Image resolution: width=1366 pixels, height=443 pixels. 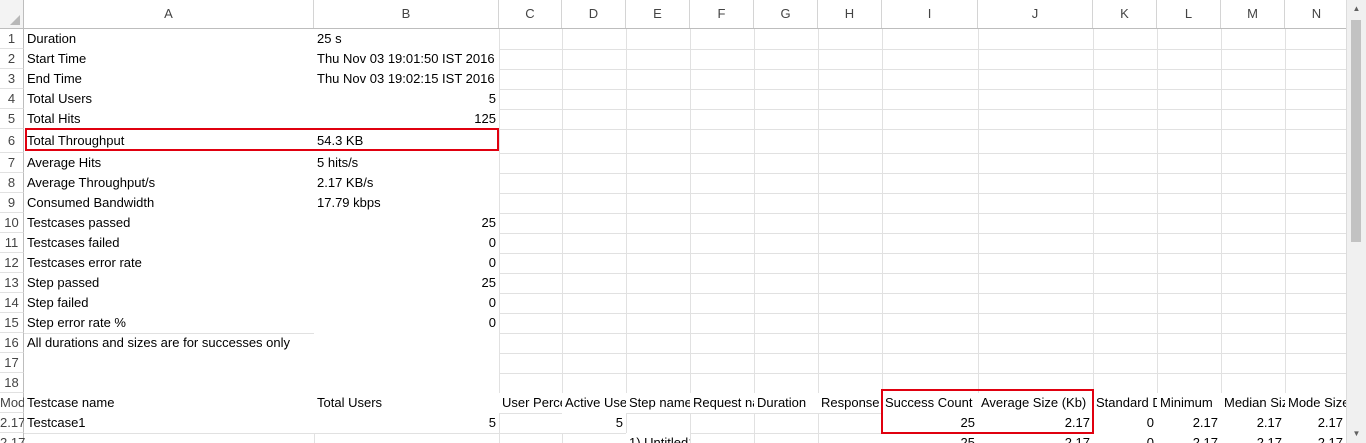 I want to click on cell-j19: Average Size (Kb), so click(x=1035, y=403).